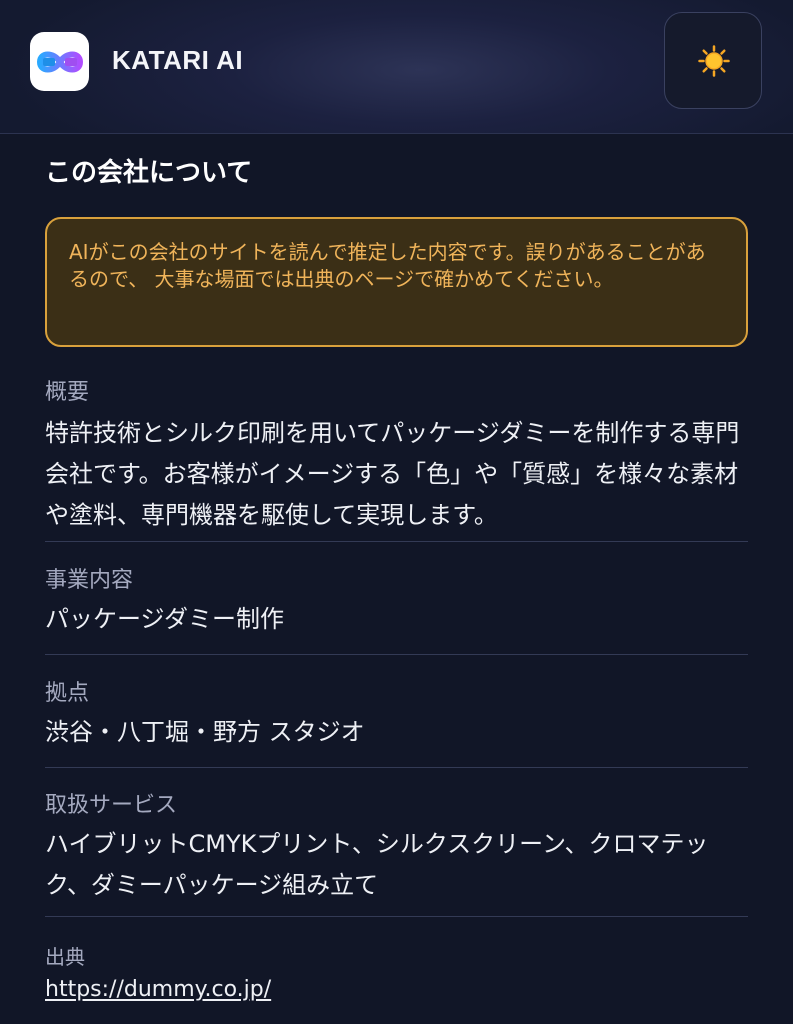 The image size is (793, 1024). I want to click on app-header: KATARI AI, so click(396, 67).